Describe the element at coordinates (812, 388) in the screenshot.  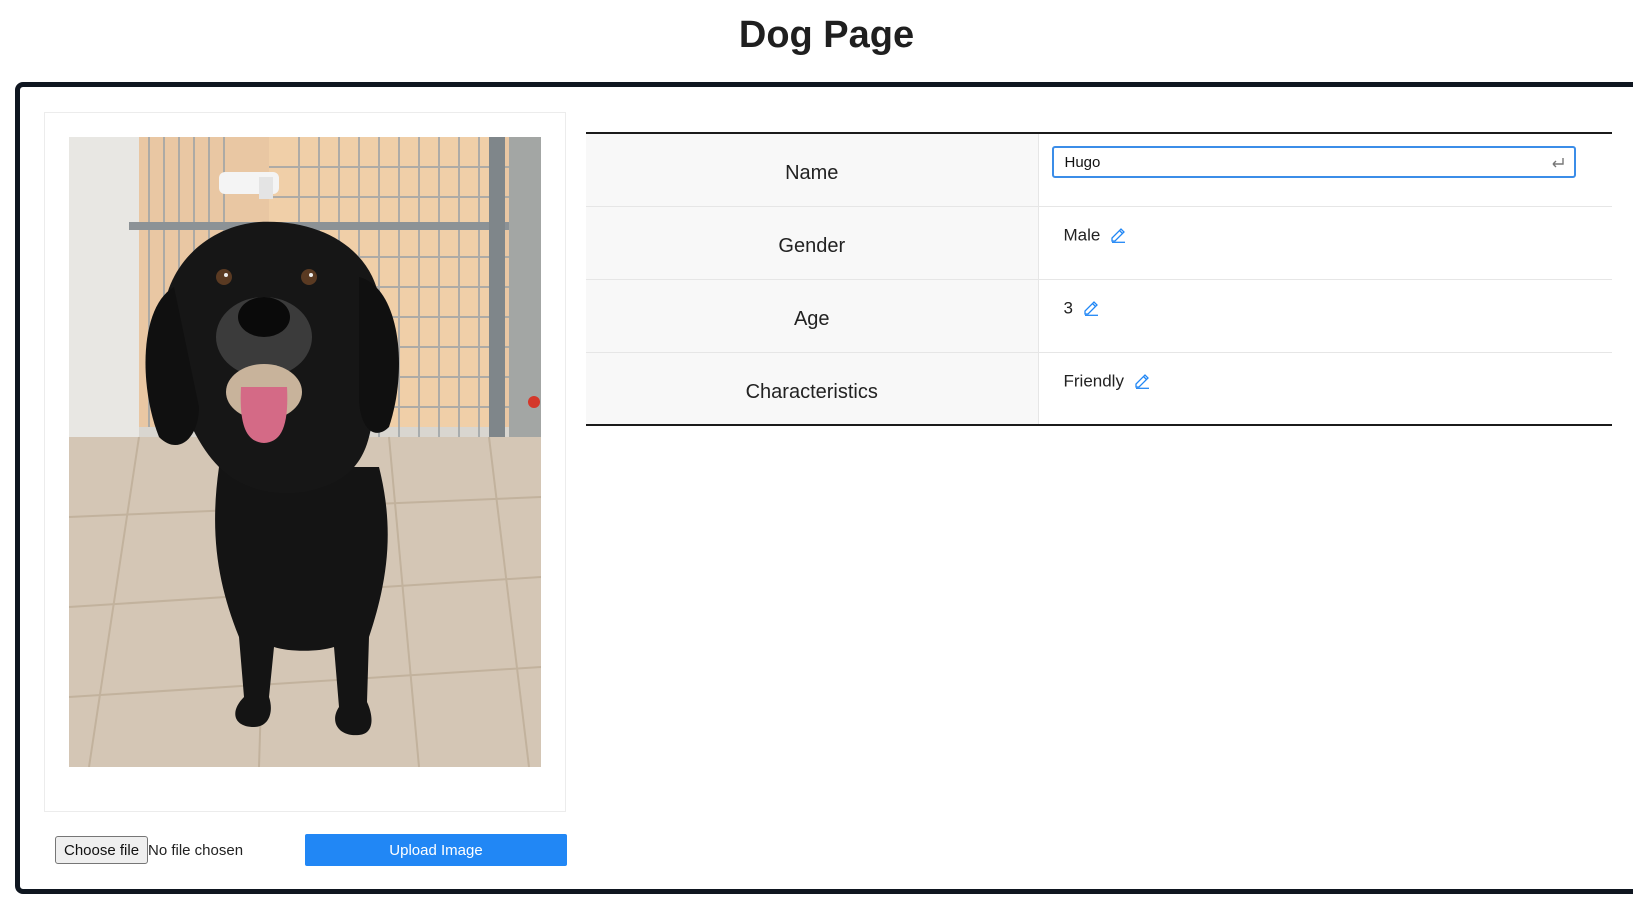
I see `row-label-characteristics: Characteristics` at that location.